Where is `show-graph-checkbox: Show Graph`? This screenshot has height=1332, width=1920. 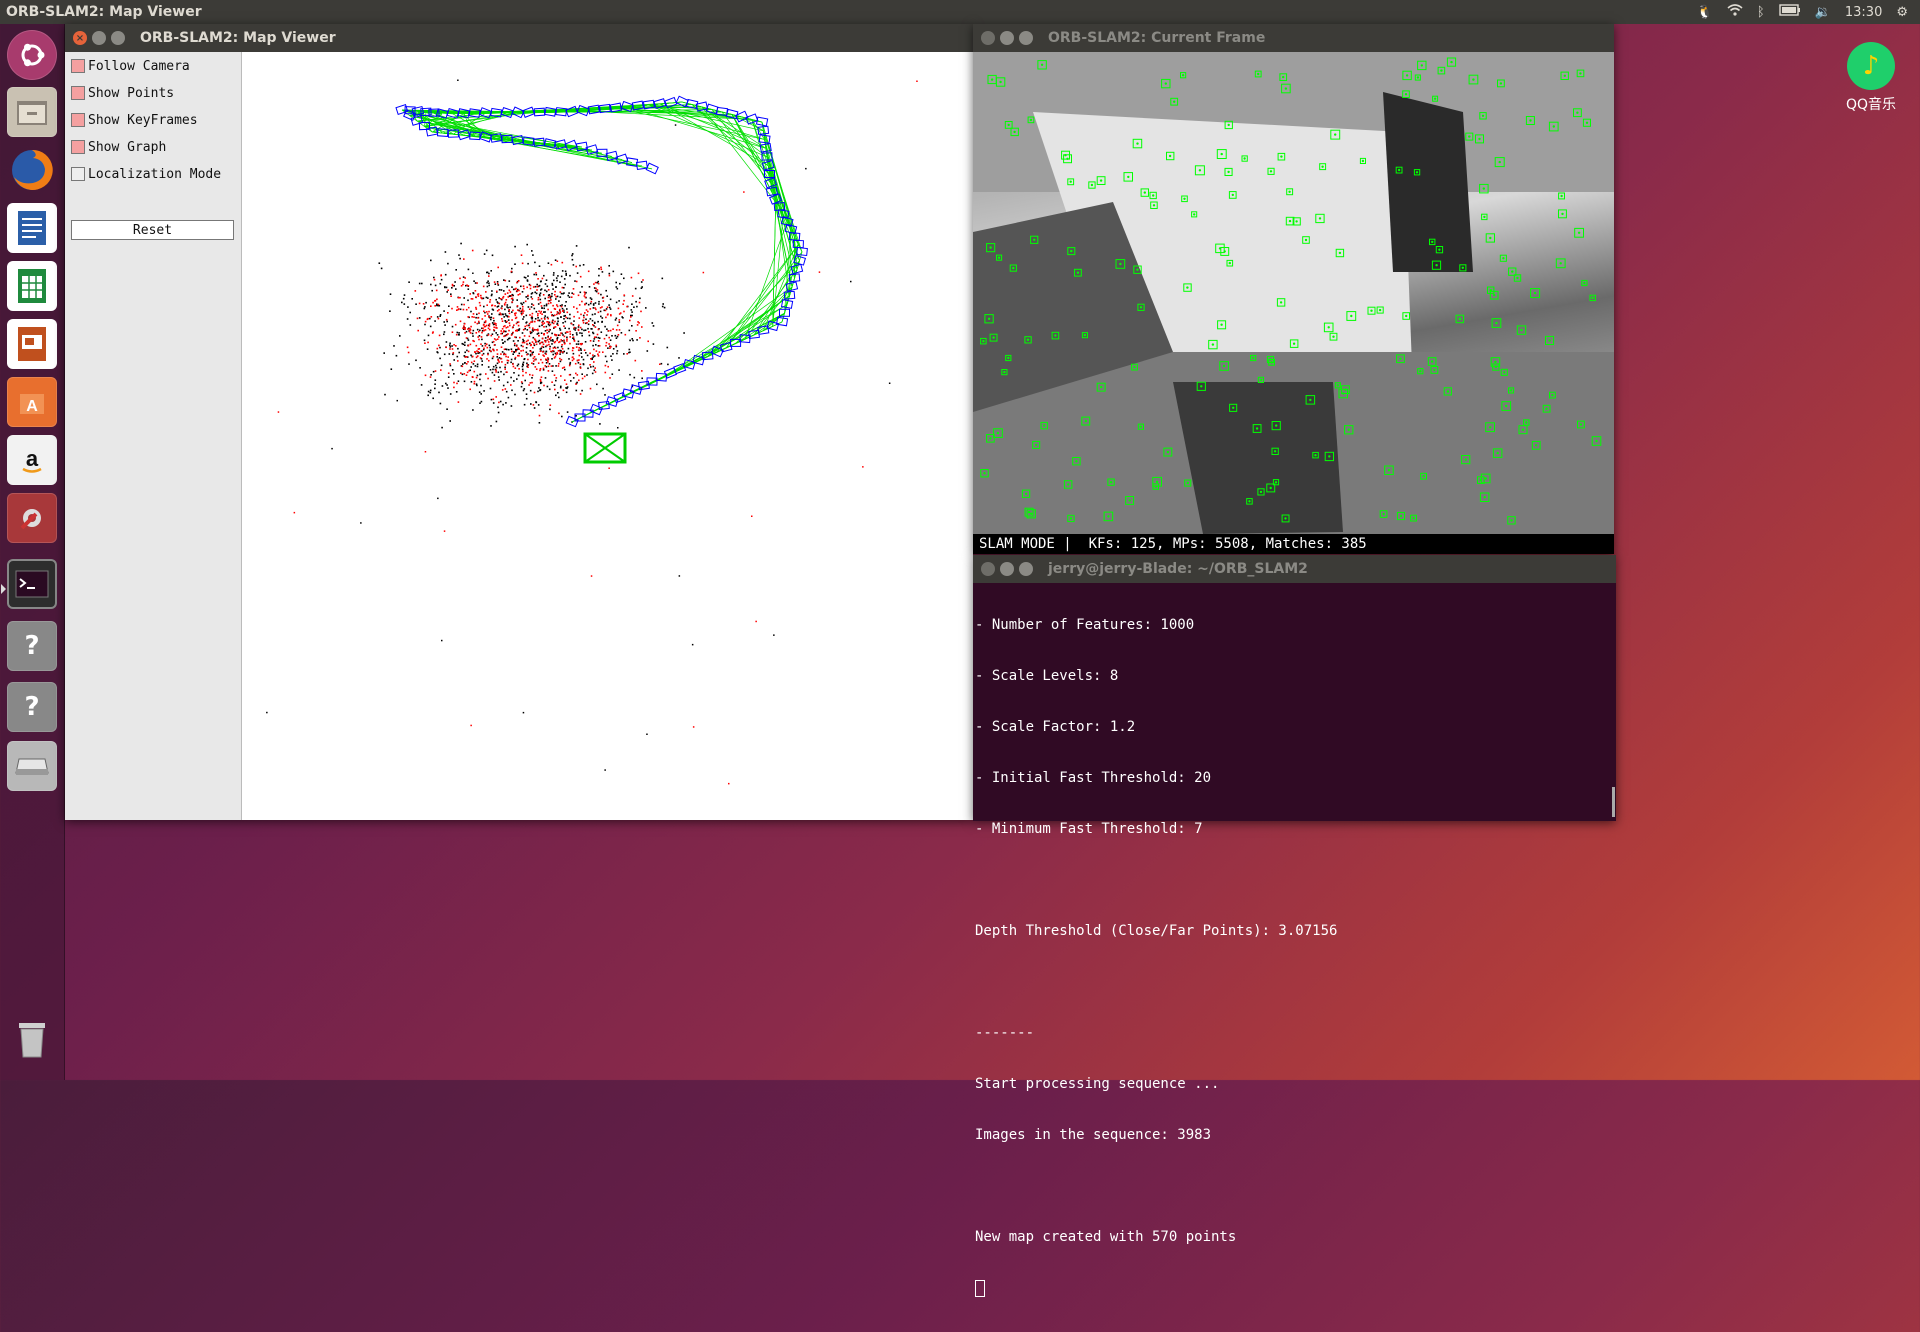
show-graph-checkbox: Show Graph is located at coordinates (118, 147).